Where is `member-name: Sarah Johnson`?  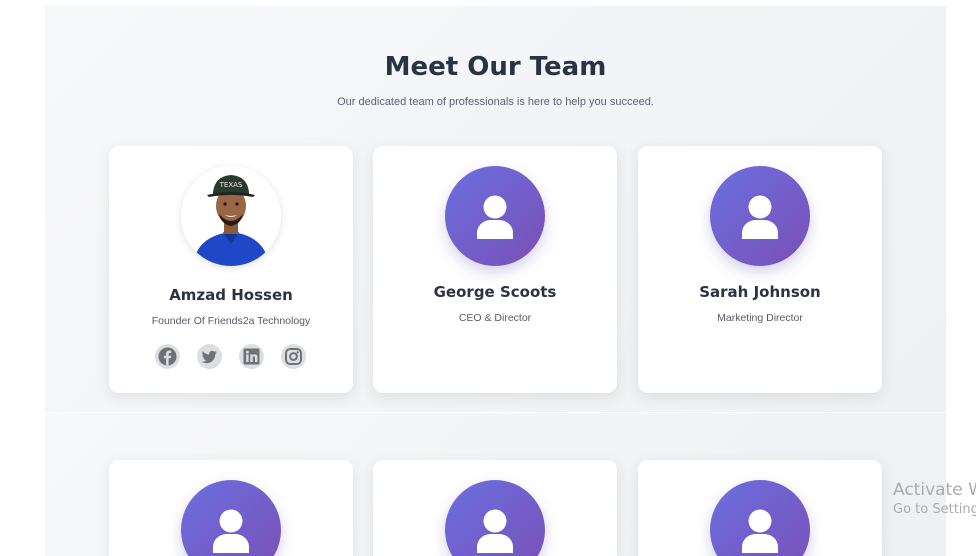
member-name: Sarah Johnson is located at coordinates (760, 292).